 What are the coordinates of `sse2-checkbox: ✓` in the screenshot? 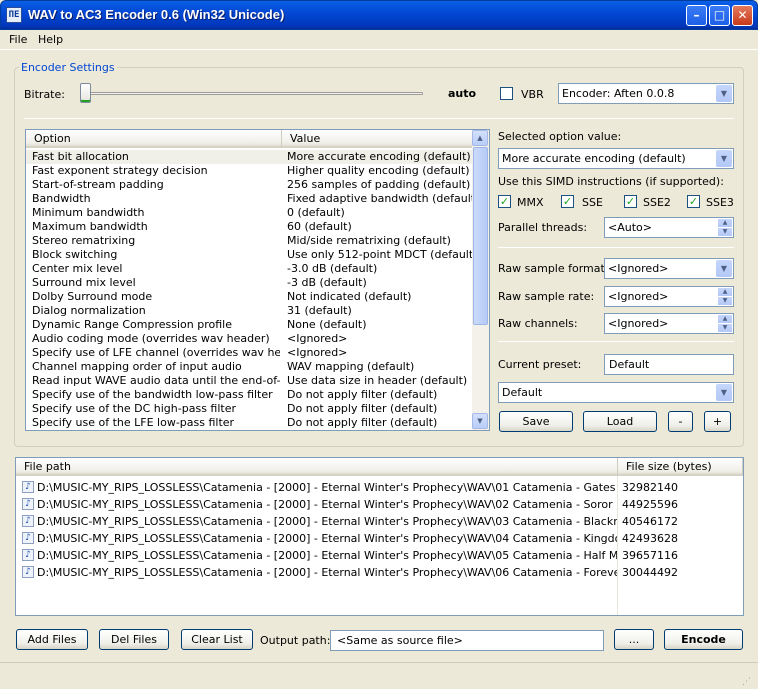 It's located at (630, 201).